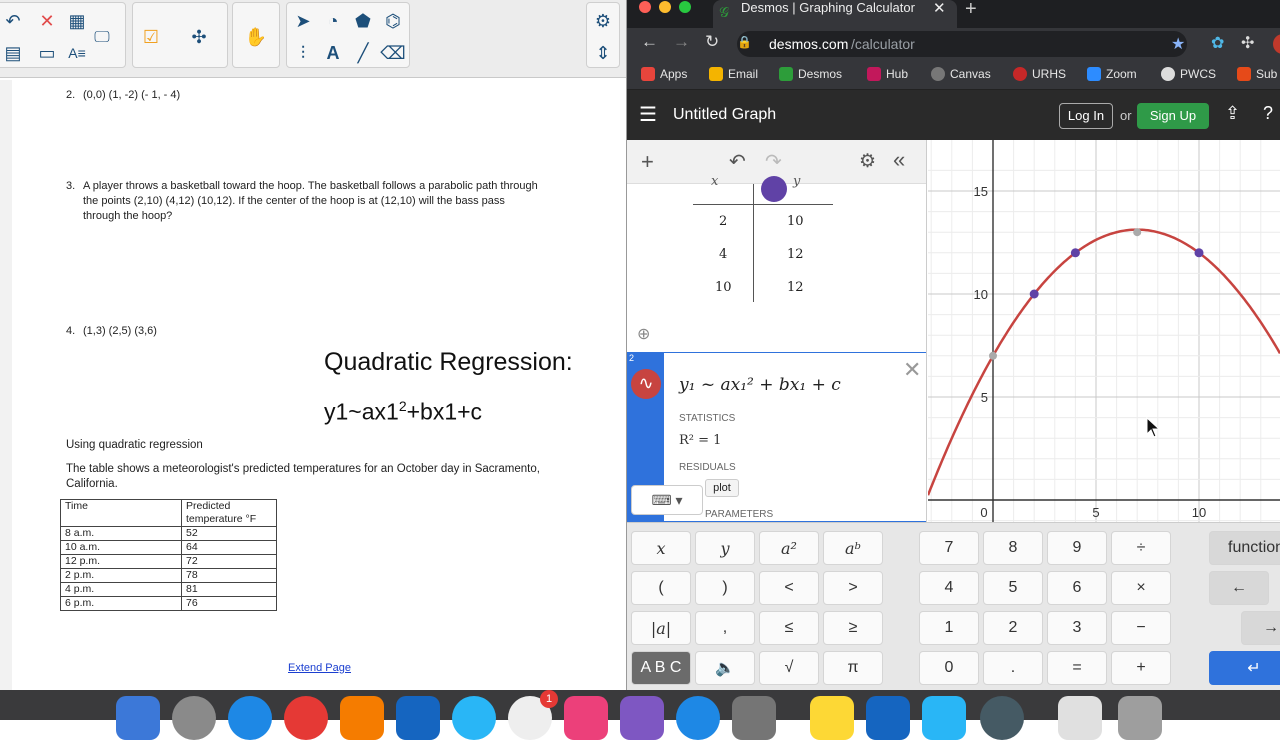 Image resolution: width=1280 pixels, height=740 pixels. I want to click on num-key-1-2: 6, so click(1077, 588).